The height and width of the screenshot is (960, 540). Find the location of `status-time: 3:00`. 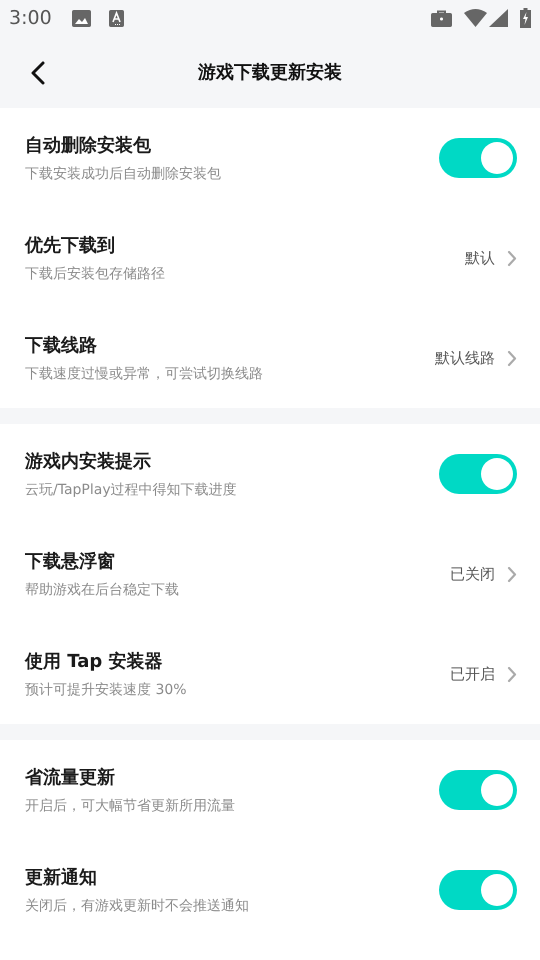

status-time: 3:00 is located at coordinates (30, 18).